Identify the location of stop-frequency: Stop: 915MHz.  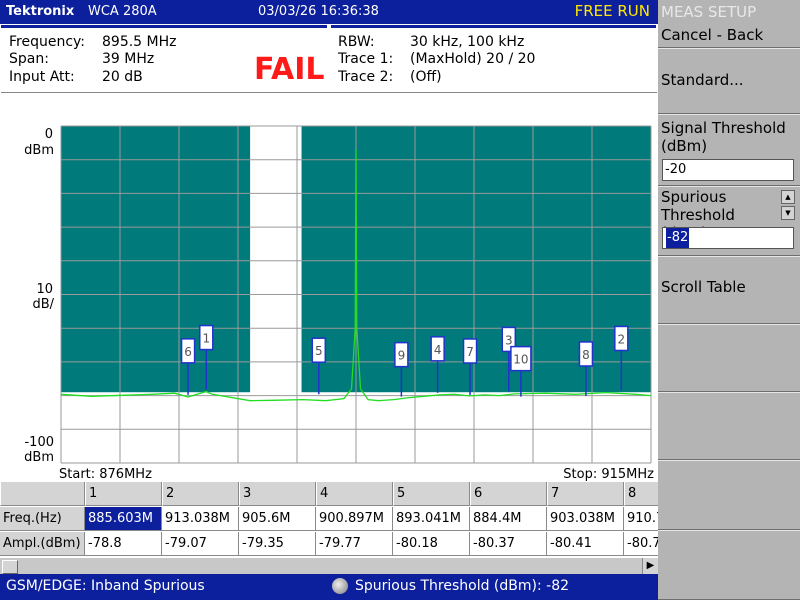
(608, 474).